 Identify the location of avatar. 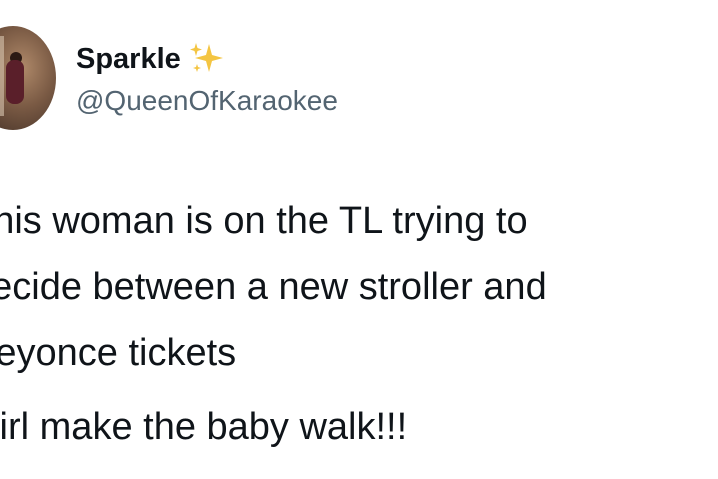
(28, 78).